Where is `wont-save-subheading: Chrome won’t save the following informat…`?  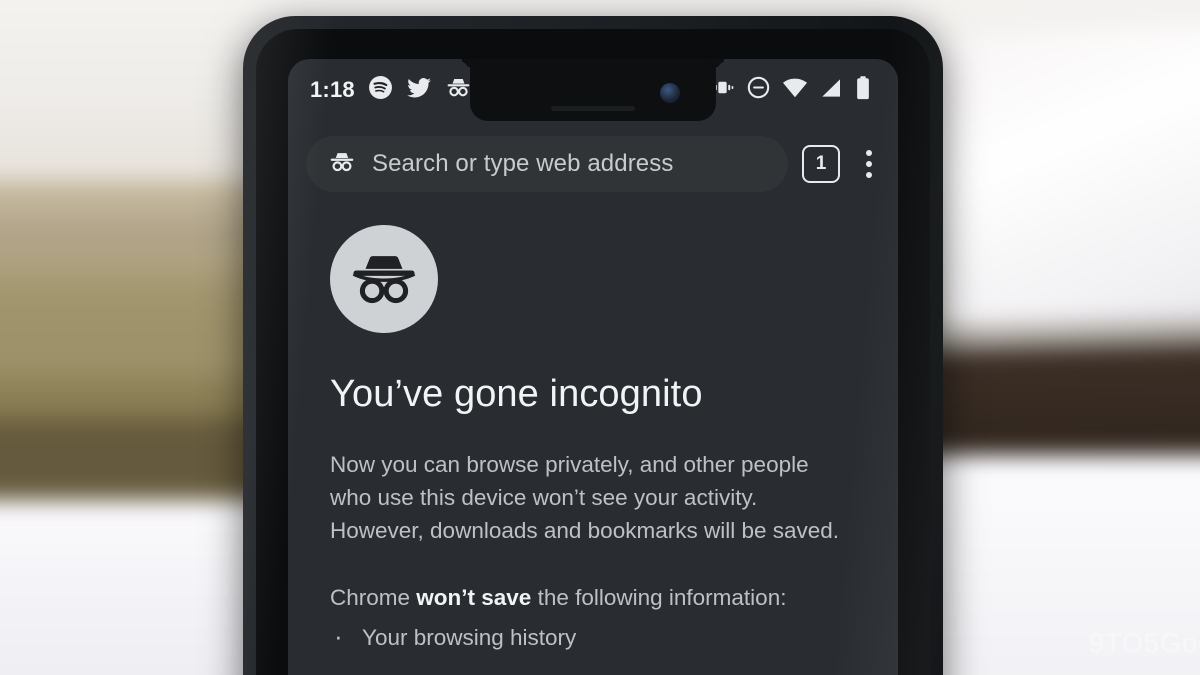
wont-save-subheading: Chrome won’t save the following informat… is located at coordinates (593, 597).